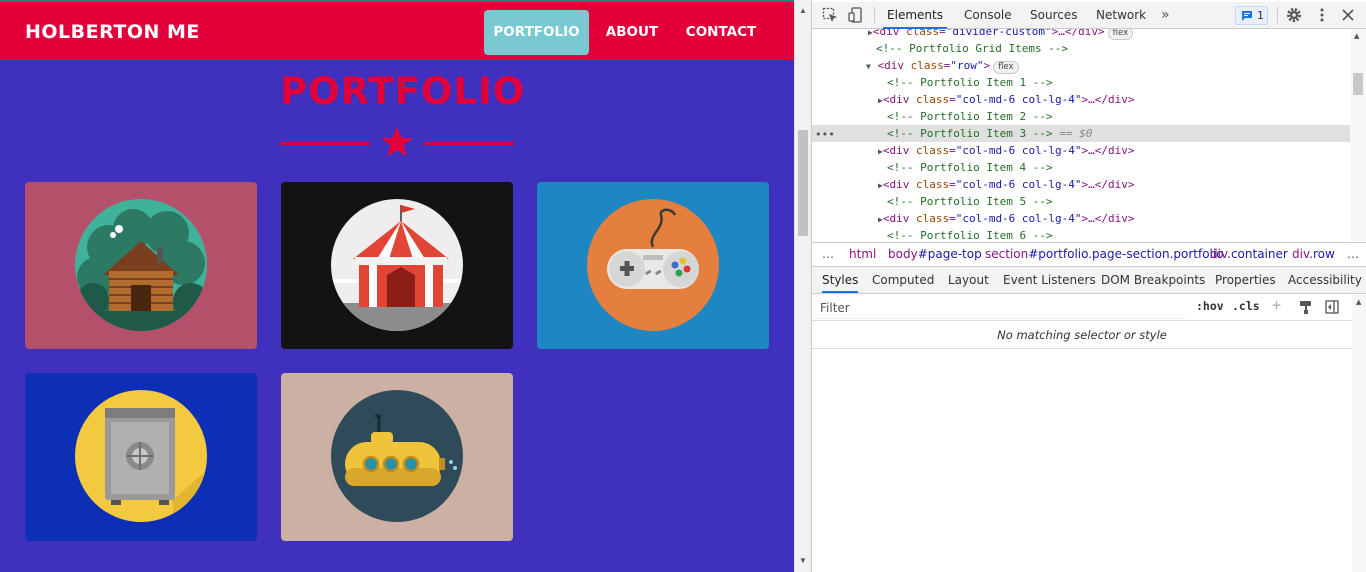 The image size is (1366, 572). What do you see at coordinates (1000, 308) in the screenshot?
I see `styles-filter-input` at bounding box center [1000, 308].